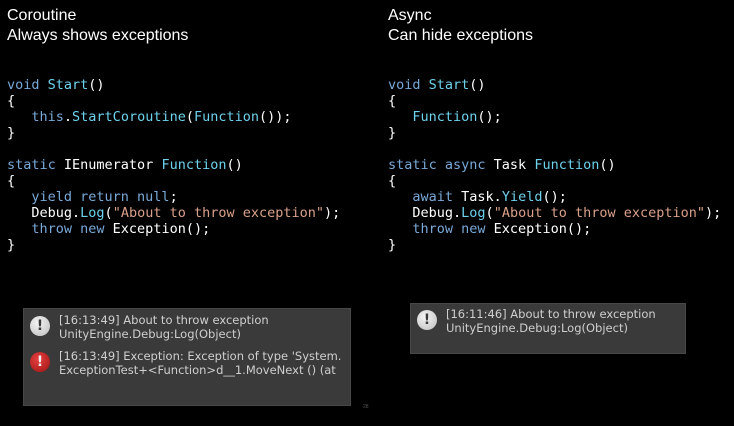 This screenshot has width=734, height=426. I want to click on code-line: this.StartCoroutine(Function());, so click(173, 117).